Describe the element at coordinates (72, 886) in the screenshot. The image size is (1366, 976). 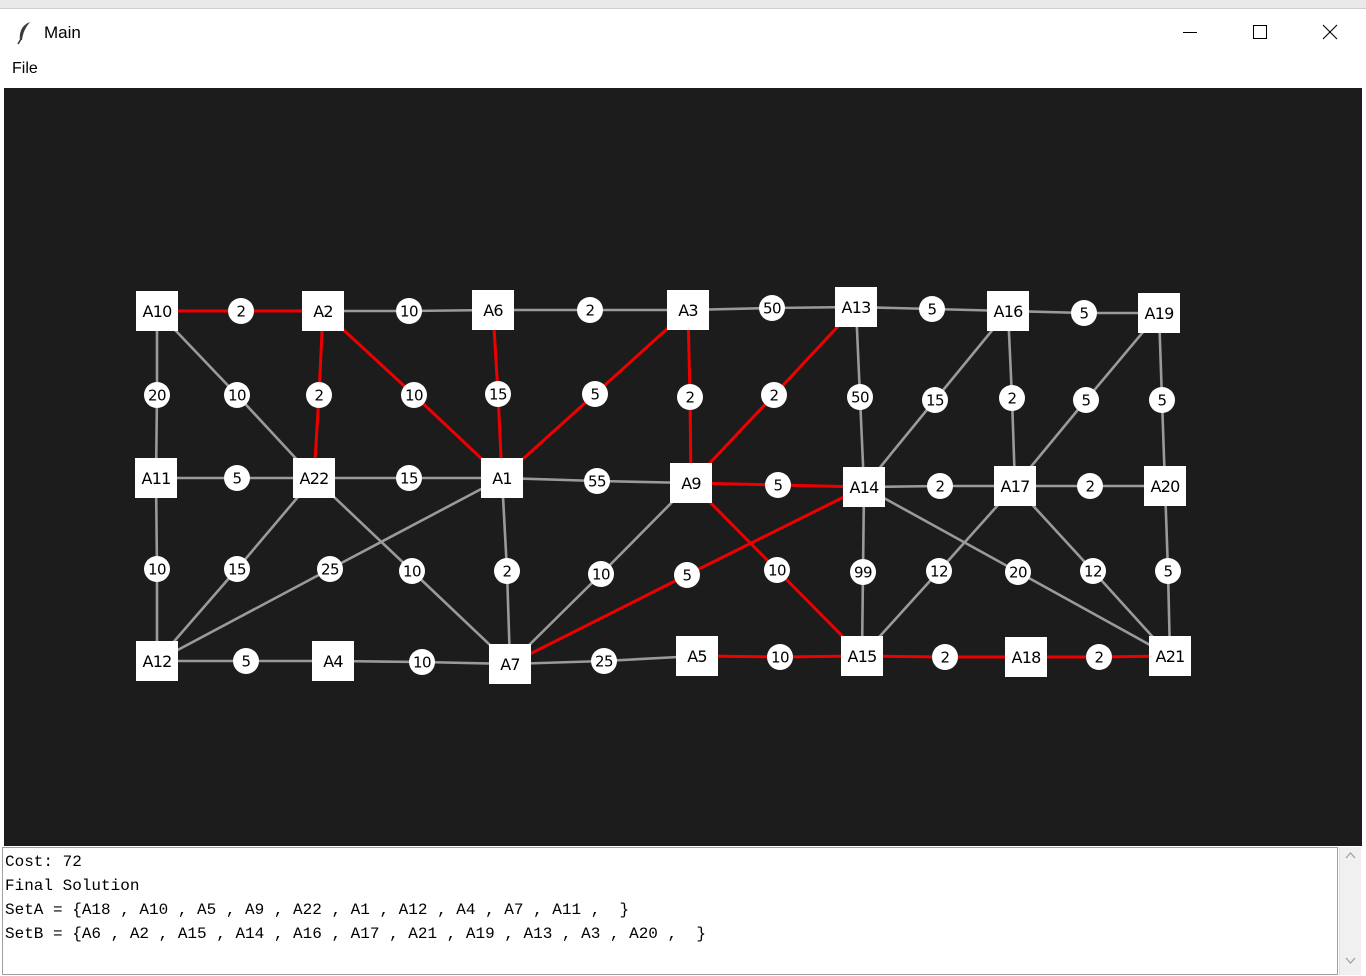
I see `output-line: Final Solution` at that location.